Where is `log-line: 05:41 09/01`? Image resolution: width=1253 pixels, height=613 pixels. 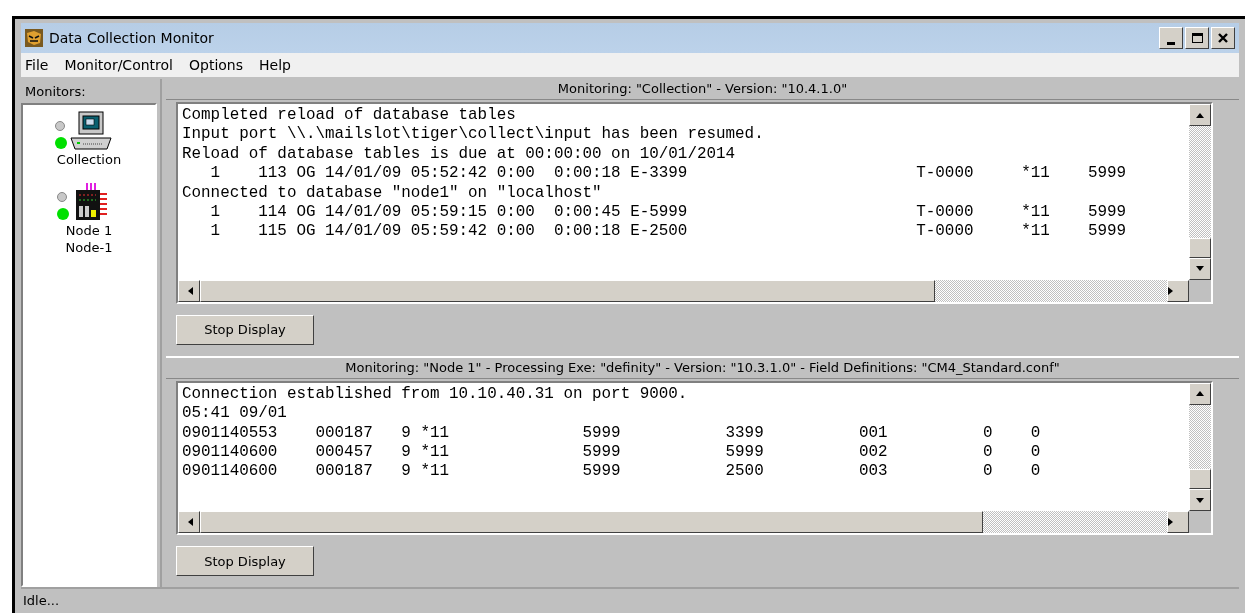 log-line: 05:41 09/01 is located at coordinates (235, 414).